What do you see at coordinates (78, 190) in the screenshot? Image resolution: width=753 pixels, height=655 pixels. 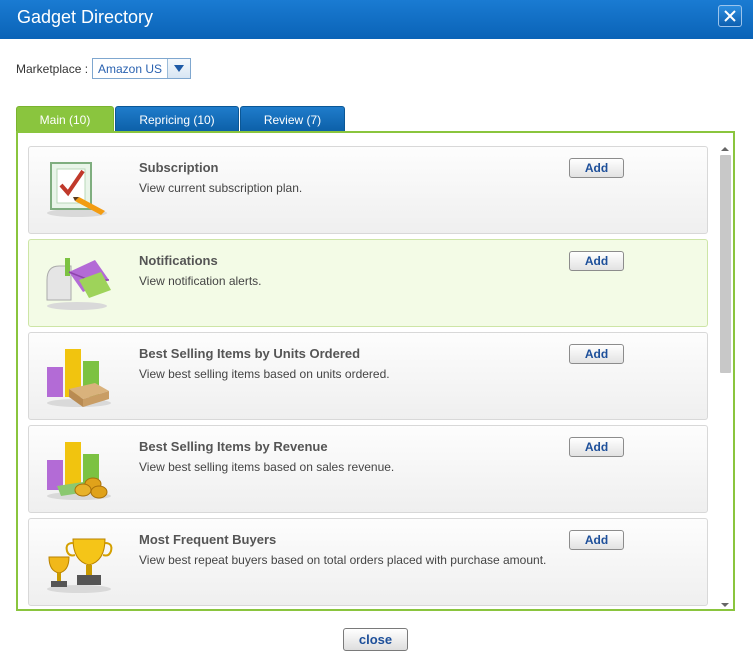 I see `checklist-pencil-icon` at bounding box center [78, 190].